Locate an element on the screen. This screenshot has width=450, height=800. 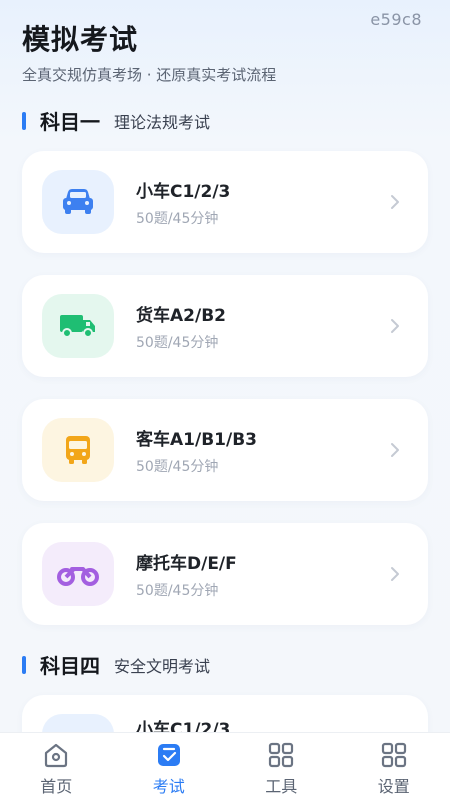
tab-exam: 考试 is located at coordinates (169, 766).